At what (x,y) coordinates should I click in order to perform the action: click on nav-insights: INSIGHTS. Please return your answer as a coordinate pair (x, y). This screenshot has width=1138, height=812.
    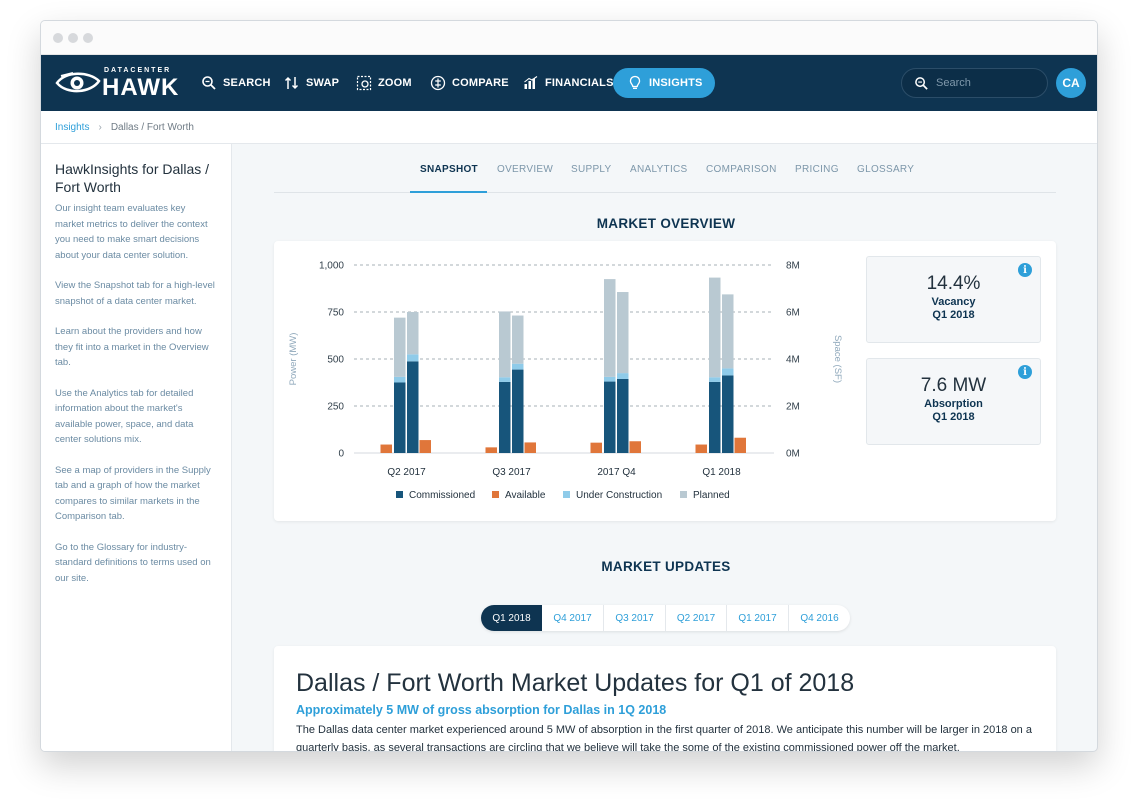
    Looking at the image, I should click on (664, 83).